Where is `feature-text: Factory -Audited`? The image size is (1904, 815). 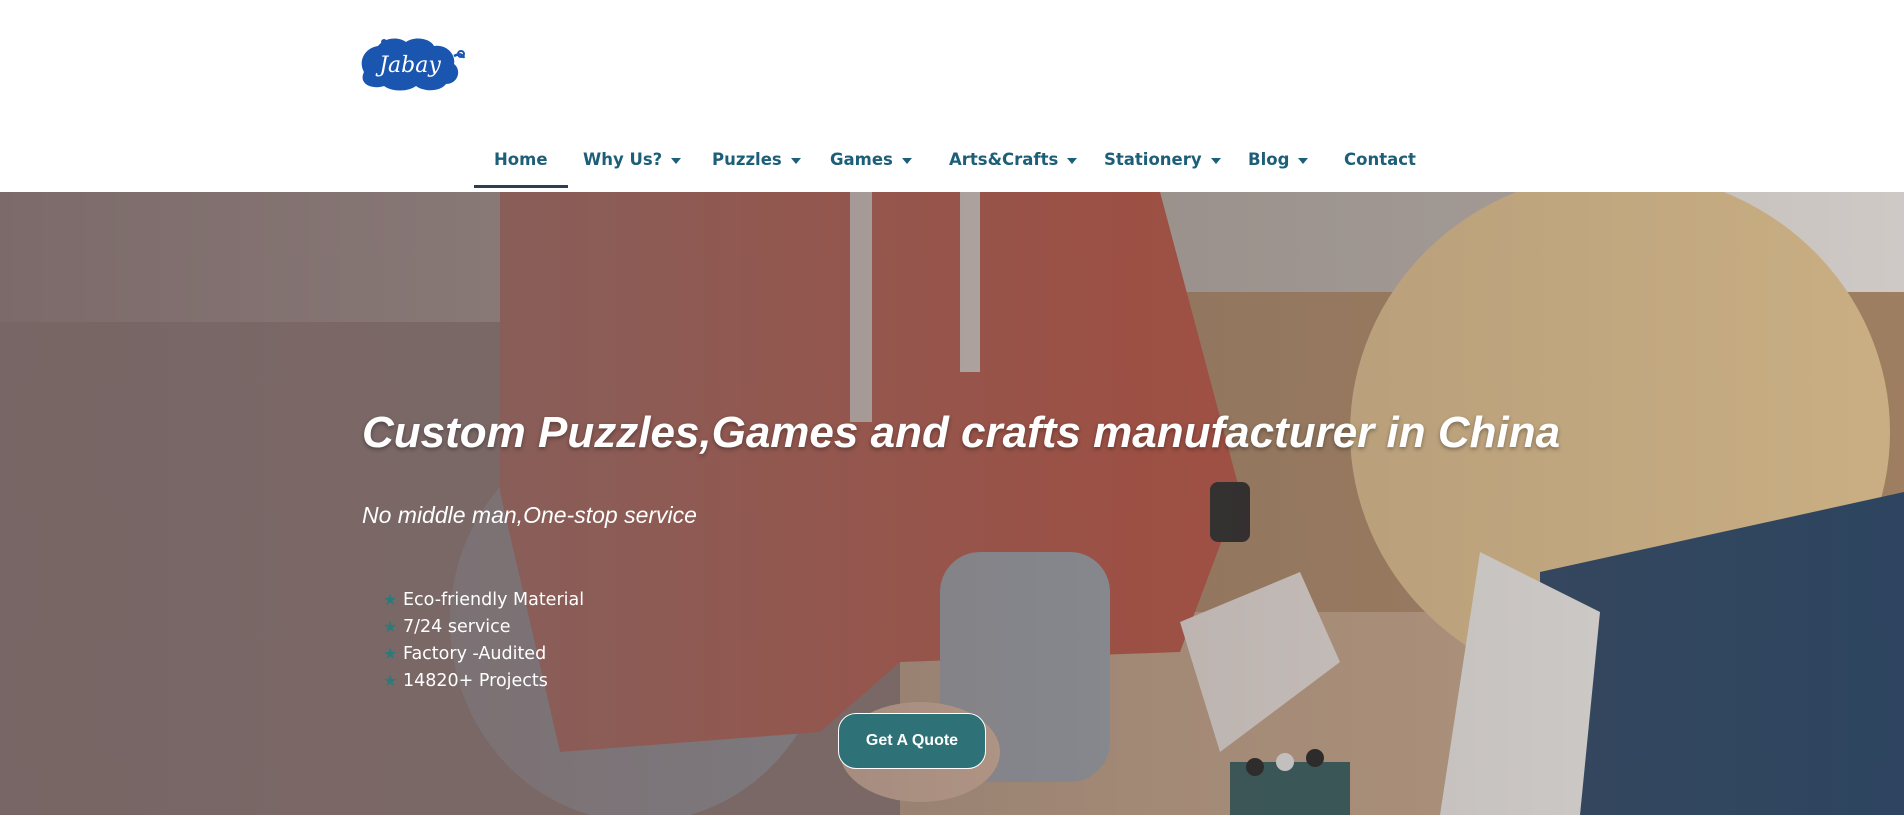
feature-text: Factory -Audited is located at coordinates (475, 654).